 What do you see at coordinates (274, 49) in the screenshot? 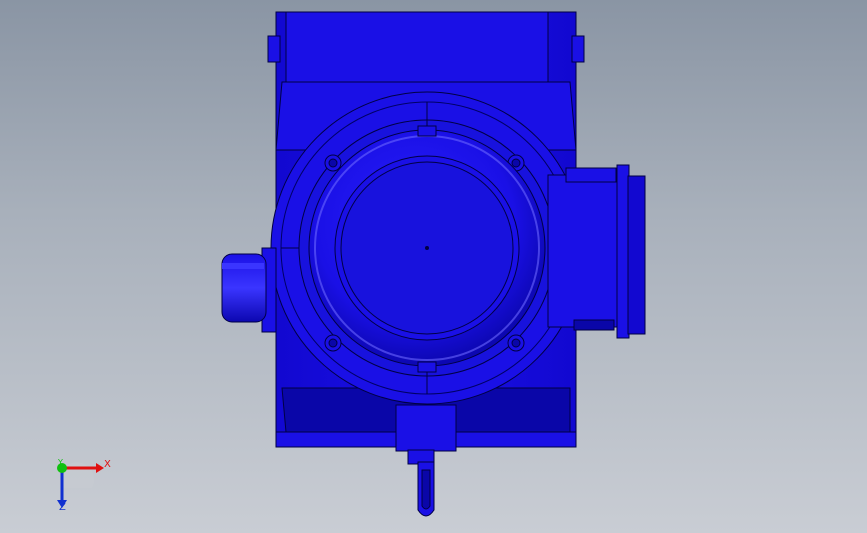
I see `left-lug-top` at bounding box center [274, 49].